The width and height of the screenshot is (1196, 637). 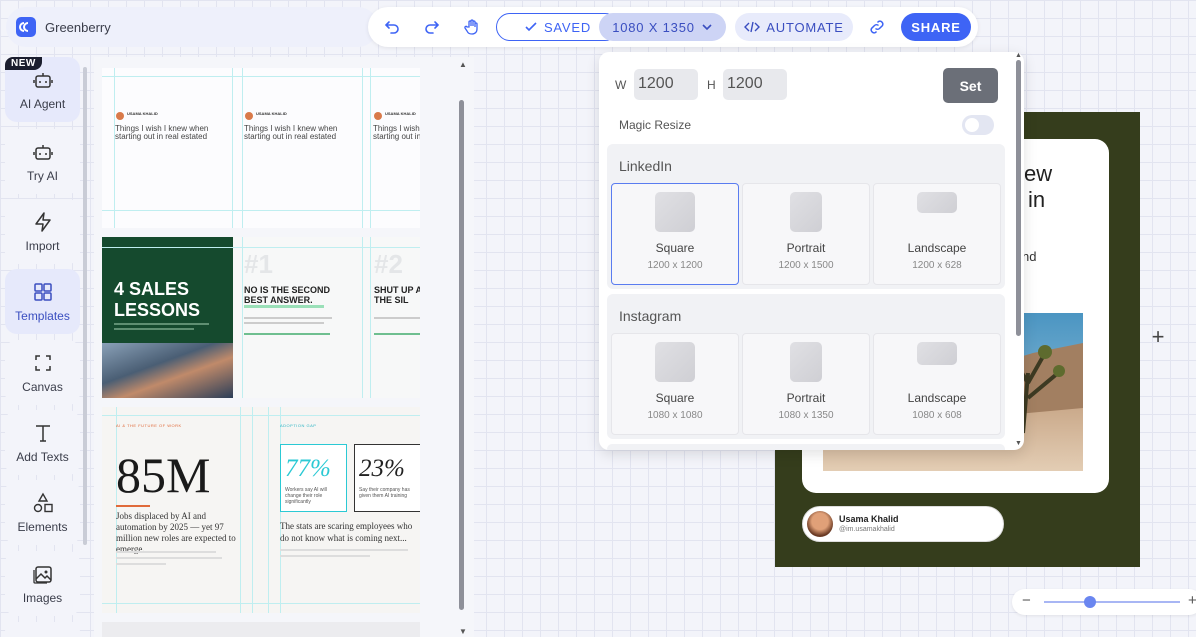 I want to click on top-toolbar: SAVED 1080 X 1350 AUTOMATE SHARE, so click(x=673, y=27).